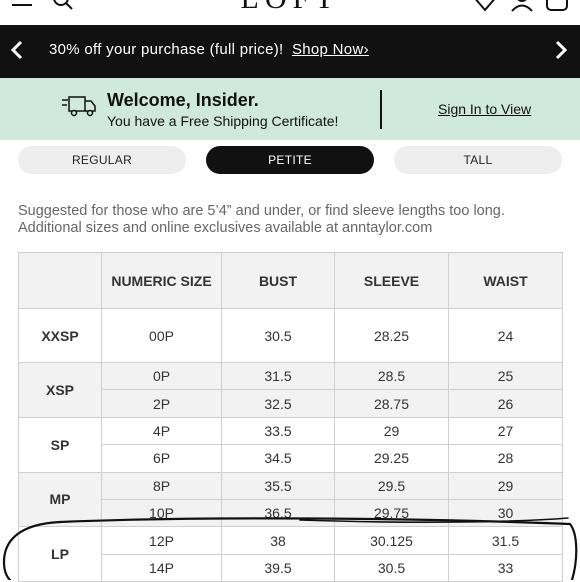  What do you see at coordinates (278, 513) in the screenshot?
I see `bust-cell: 36.5` at bounding box center [278, 513].